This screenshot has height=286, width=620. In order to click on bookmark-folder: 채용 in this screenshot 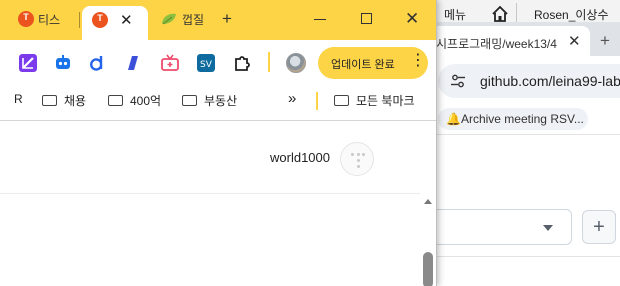, I will do `click(64, 100)`.